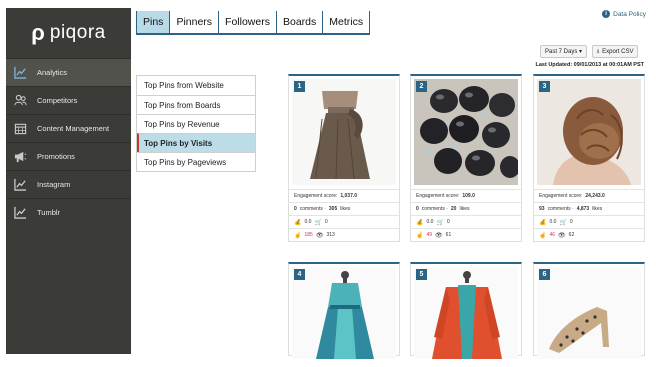  I want to click on tab-followers: Followers, so click(248, 22).